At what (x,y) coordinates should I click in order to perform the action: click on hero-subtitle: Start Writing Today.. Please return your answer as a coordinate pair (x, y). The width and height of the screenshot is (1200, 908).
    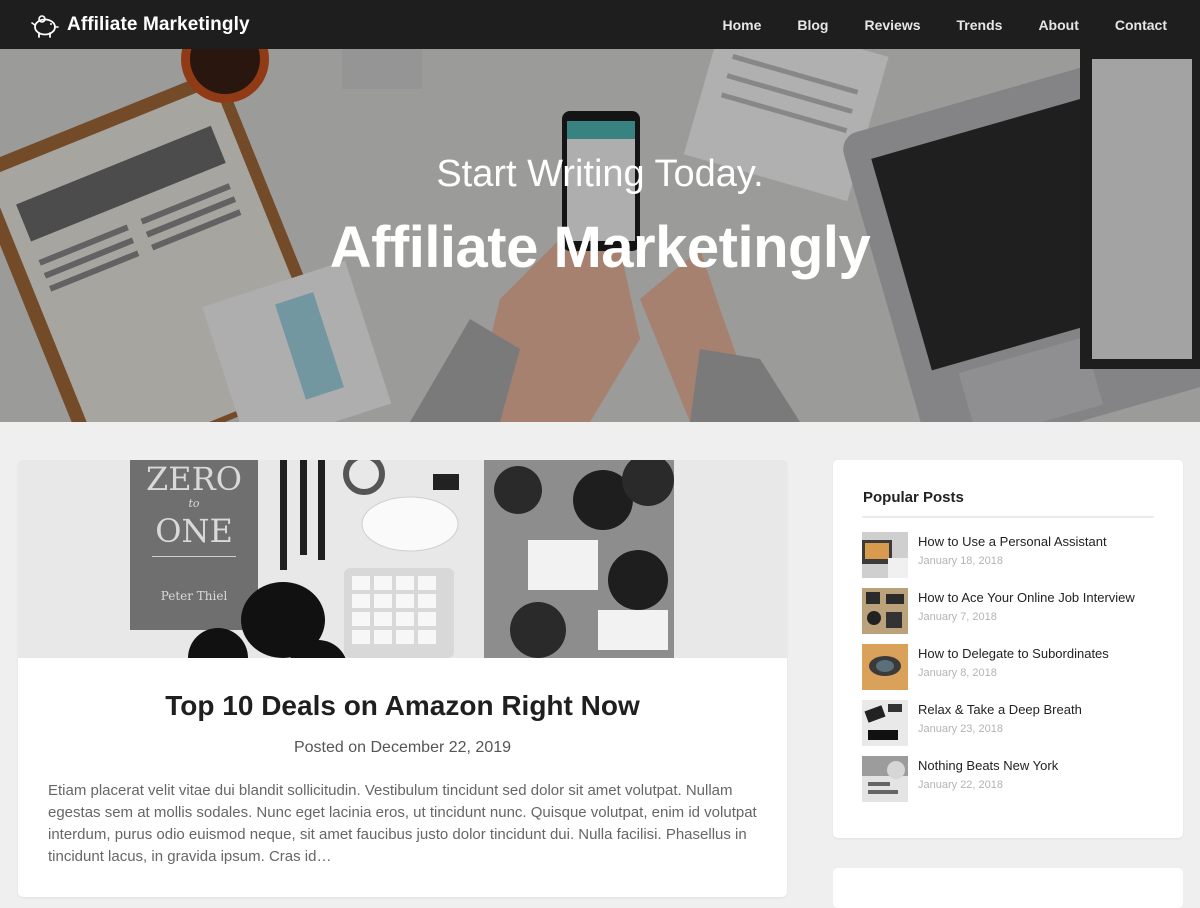
    Looking at the image, I should click on (600, 174).